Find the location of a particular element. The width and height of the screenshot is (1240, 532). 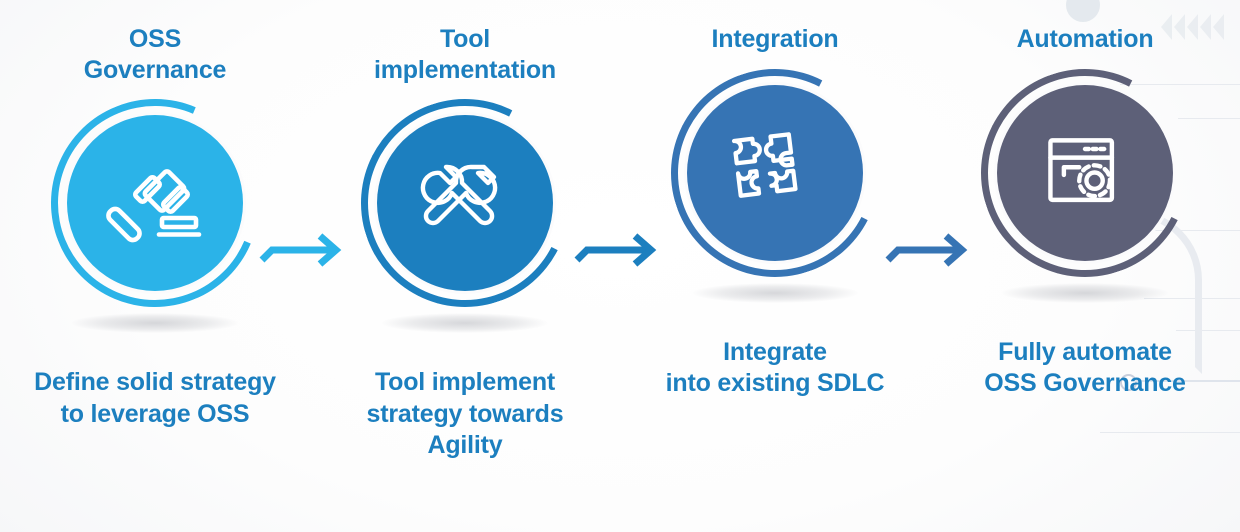

step-caption-line: OSS Governance is located at coordinates (1085, 383).